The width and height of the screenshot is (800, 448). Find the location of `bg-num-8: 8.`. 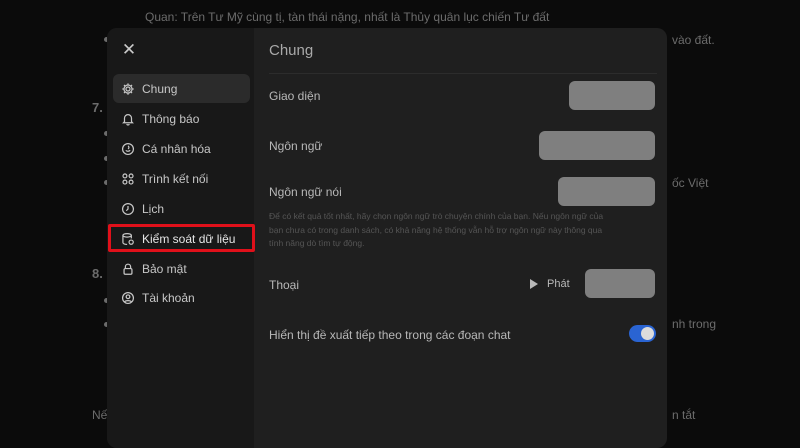

bg-num-8: 8. is located at coordinates (97, 273).